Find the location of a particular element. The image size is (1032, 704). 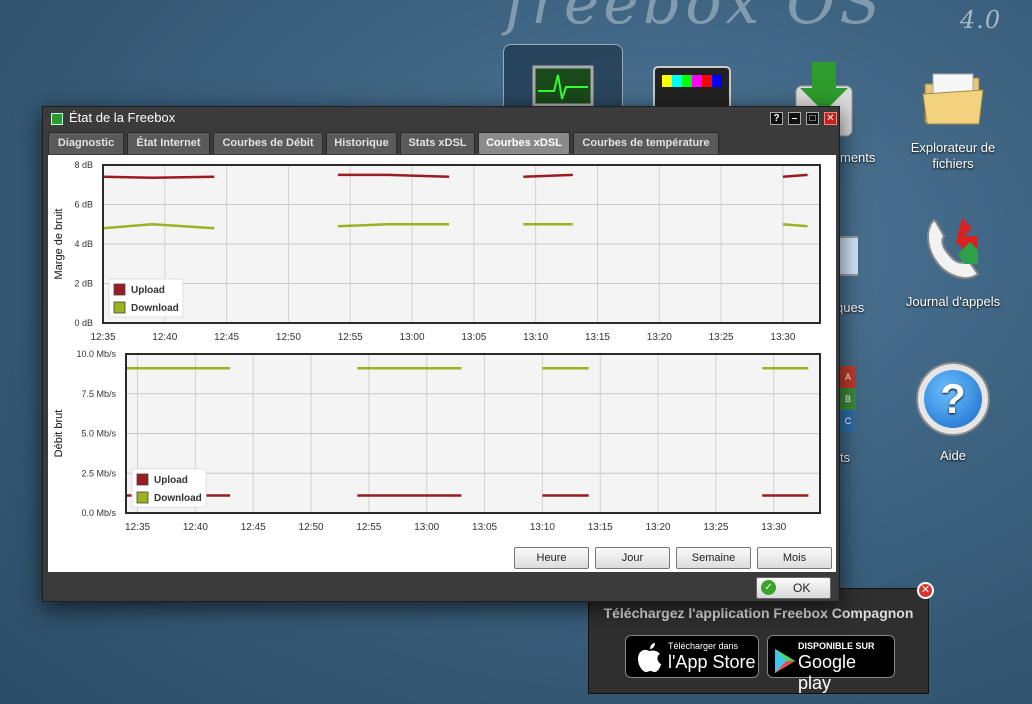

close-button: ✕ is located at coordinates (830, 118).